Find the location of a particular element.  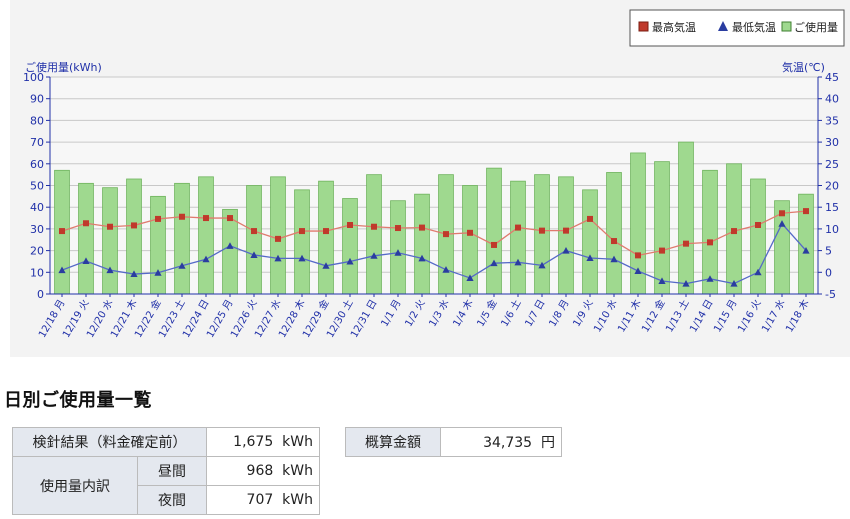

y-right-tick-label: 15 is located at coordinates (832, 207).